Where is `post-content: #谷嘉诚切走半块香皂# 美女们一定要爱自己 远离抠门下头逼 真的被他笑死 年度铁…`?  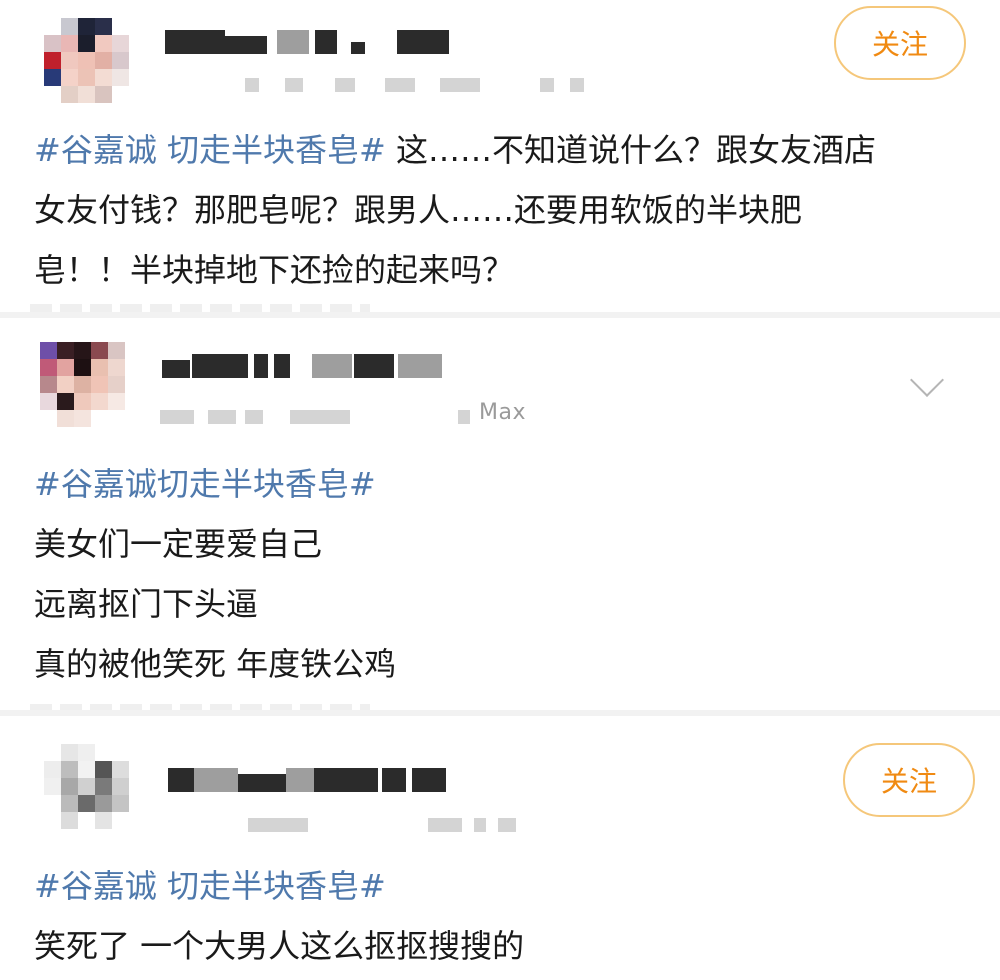
post-content: #谷嘉诚切走半块香皂# 美女们一定要爱自己 远离抠门下头逼 真的被他笑死 年度铁… is located at coordinates (215, 574).